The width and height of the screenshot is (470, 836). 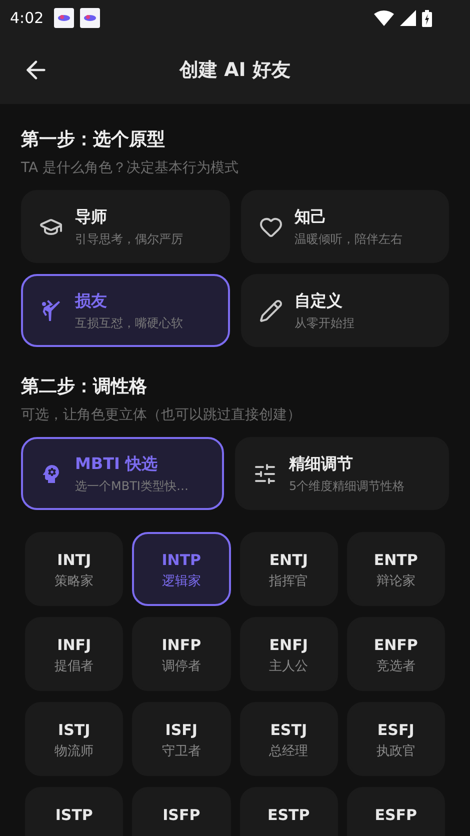 I want to click on wifi-icon, so click(x=384, y=18).